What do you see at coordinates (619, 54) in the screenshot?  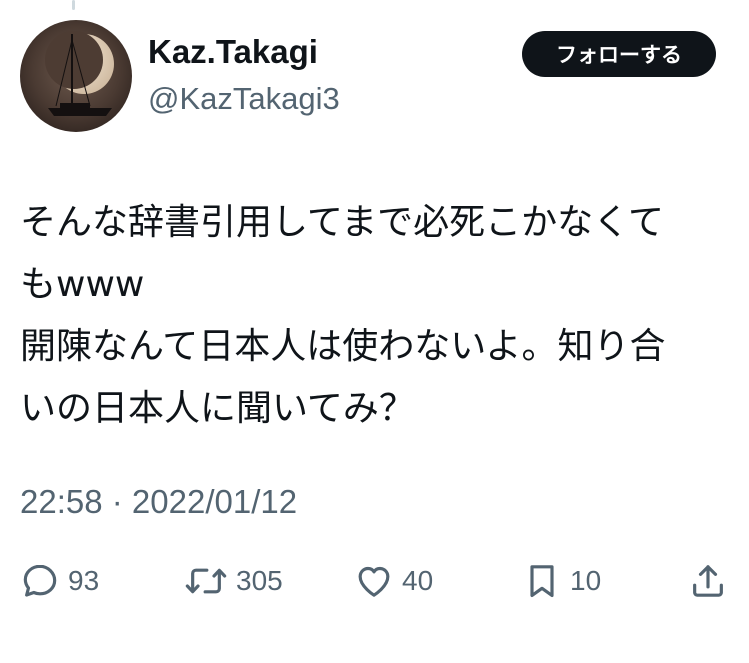 I see `follow-button: フォローする` at bounding box center [619, 54].